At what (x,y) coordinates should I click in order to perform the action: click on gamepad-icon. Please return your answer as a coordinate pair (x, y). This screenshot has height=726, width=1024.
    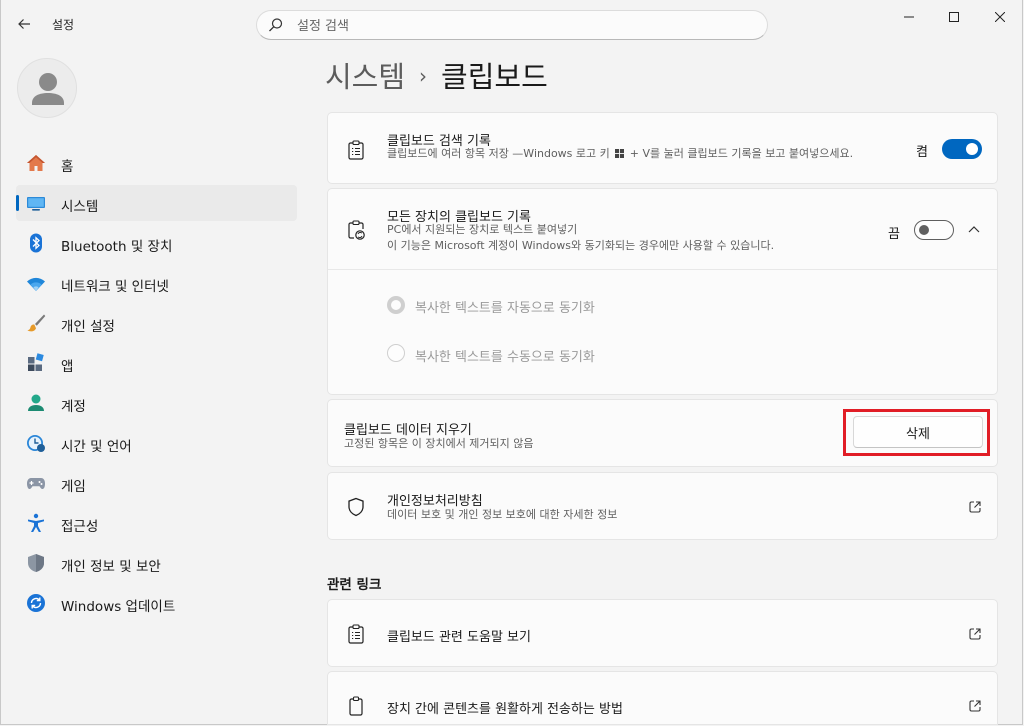
    Looking at the image, I should click on (36, 483).